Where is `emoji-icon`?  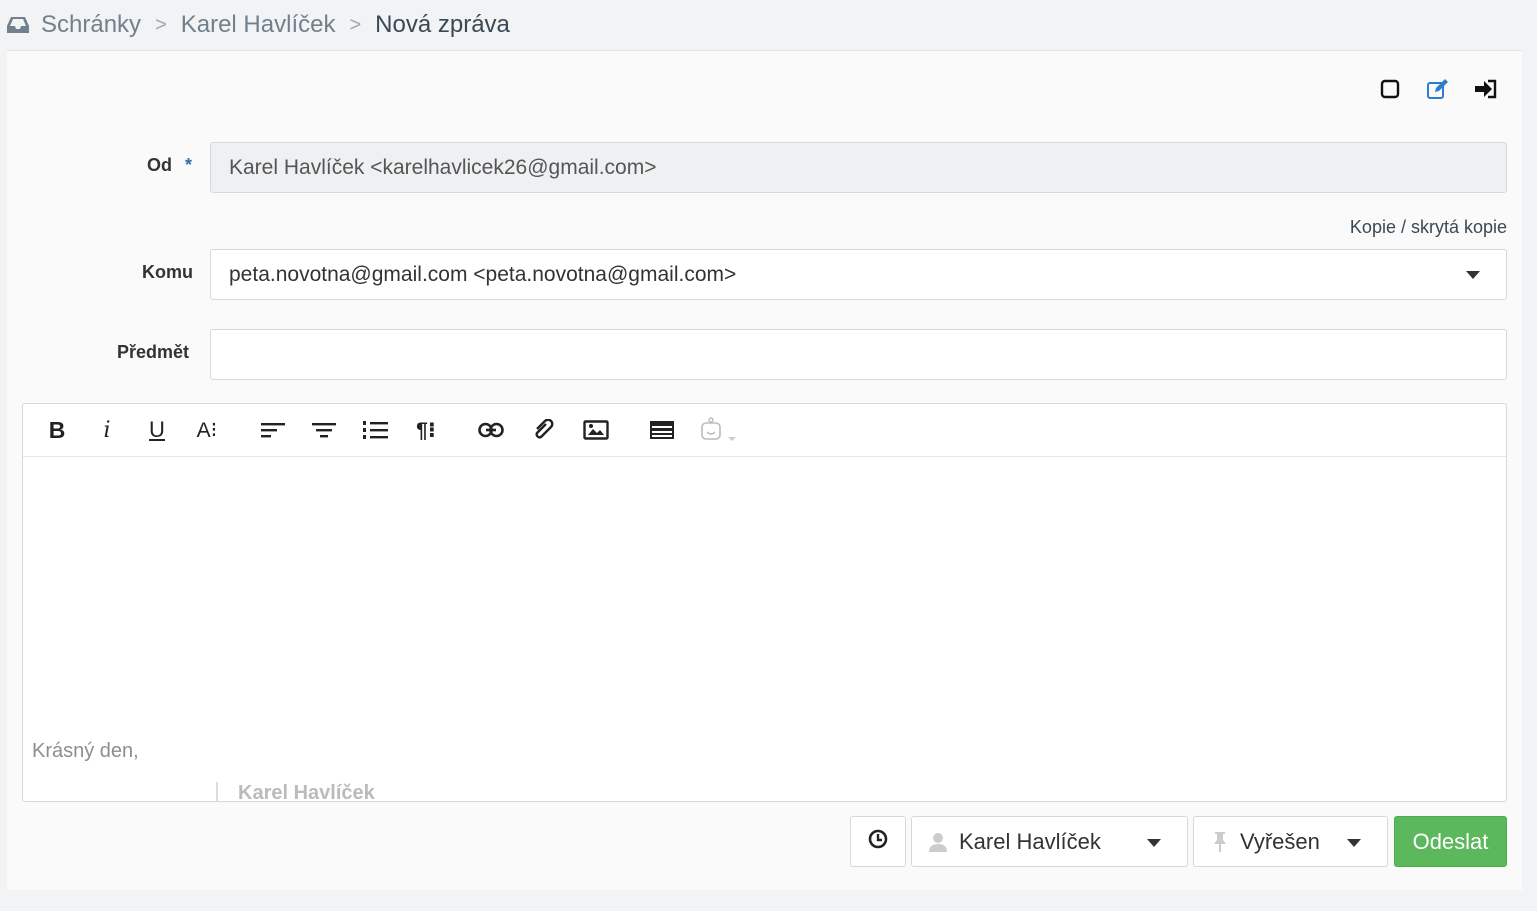
emoji-icon is located at coordinates (720, 430).